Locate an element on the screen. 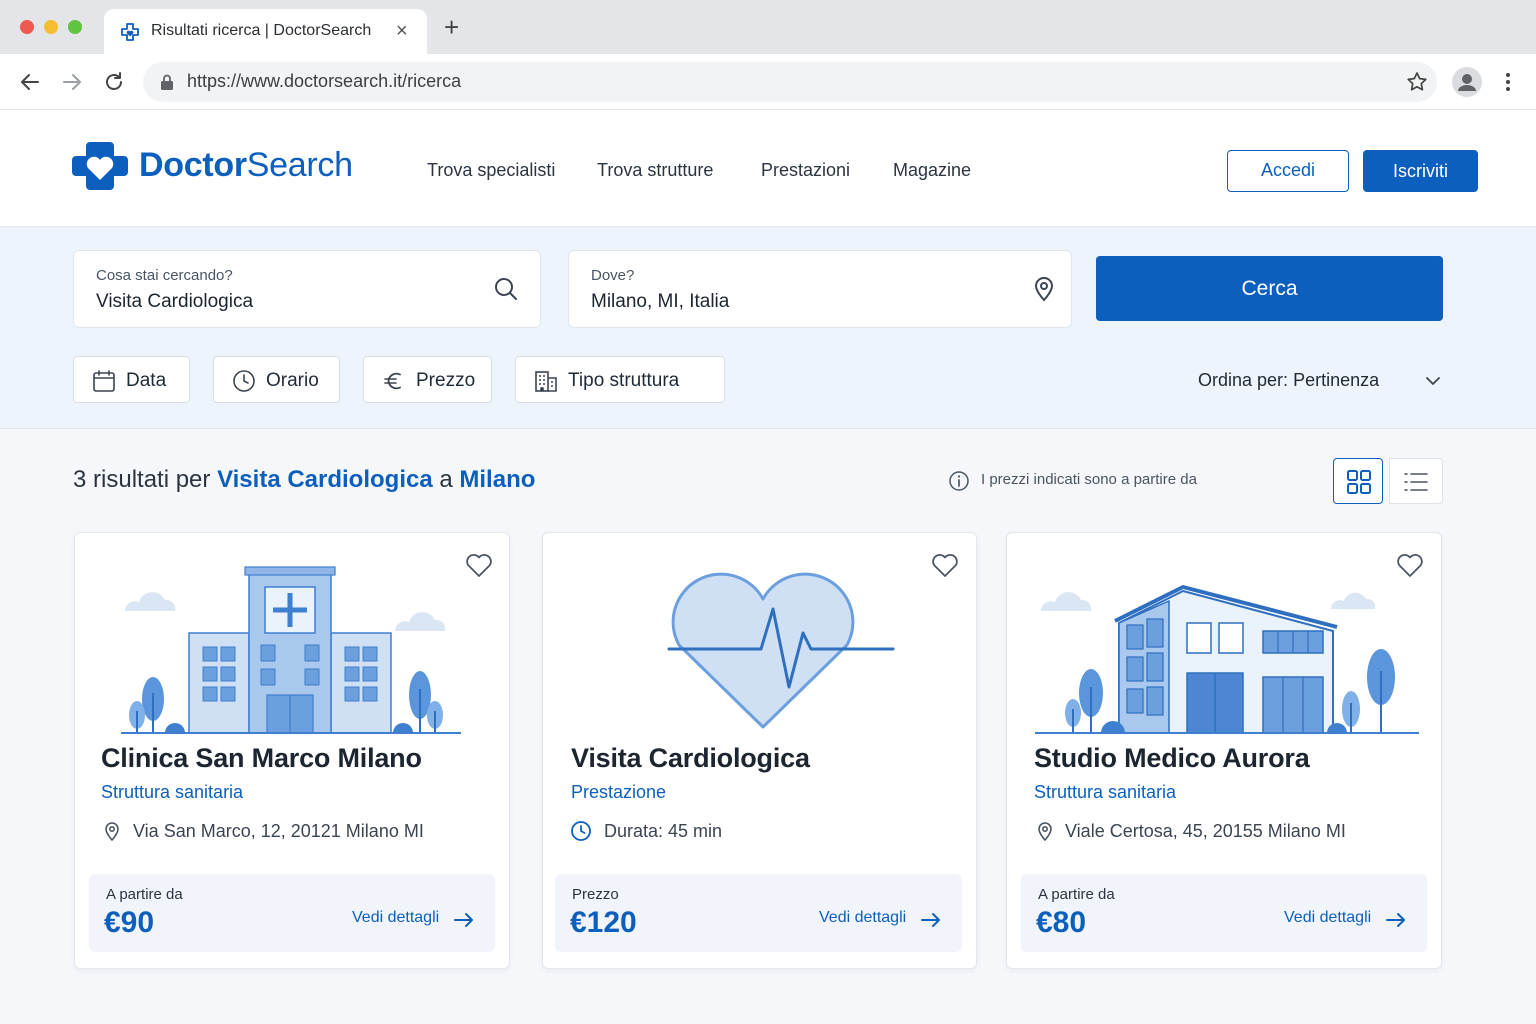  what-search-input is located at coordinates (276, 302).